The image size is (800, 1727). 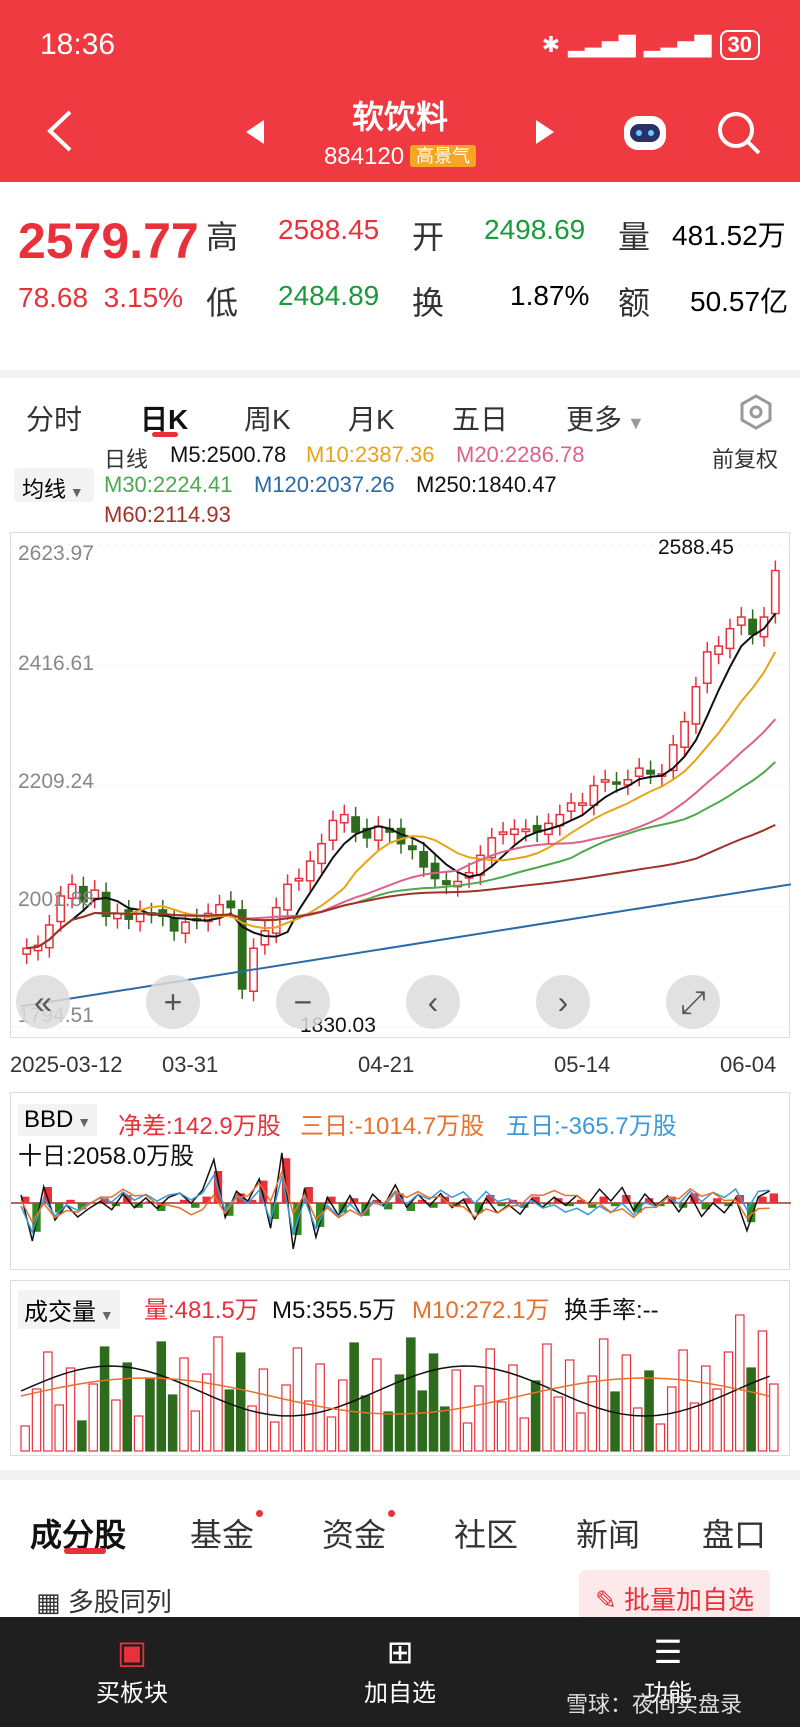 What do you see at coordinates (443, 156) in the screenshot?
I see `status-badge: 高景气` at bounding box center [443, 156].